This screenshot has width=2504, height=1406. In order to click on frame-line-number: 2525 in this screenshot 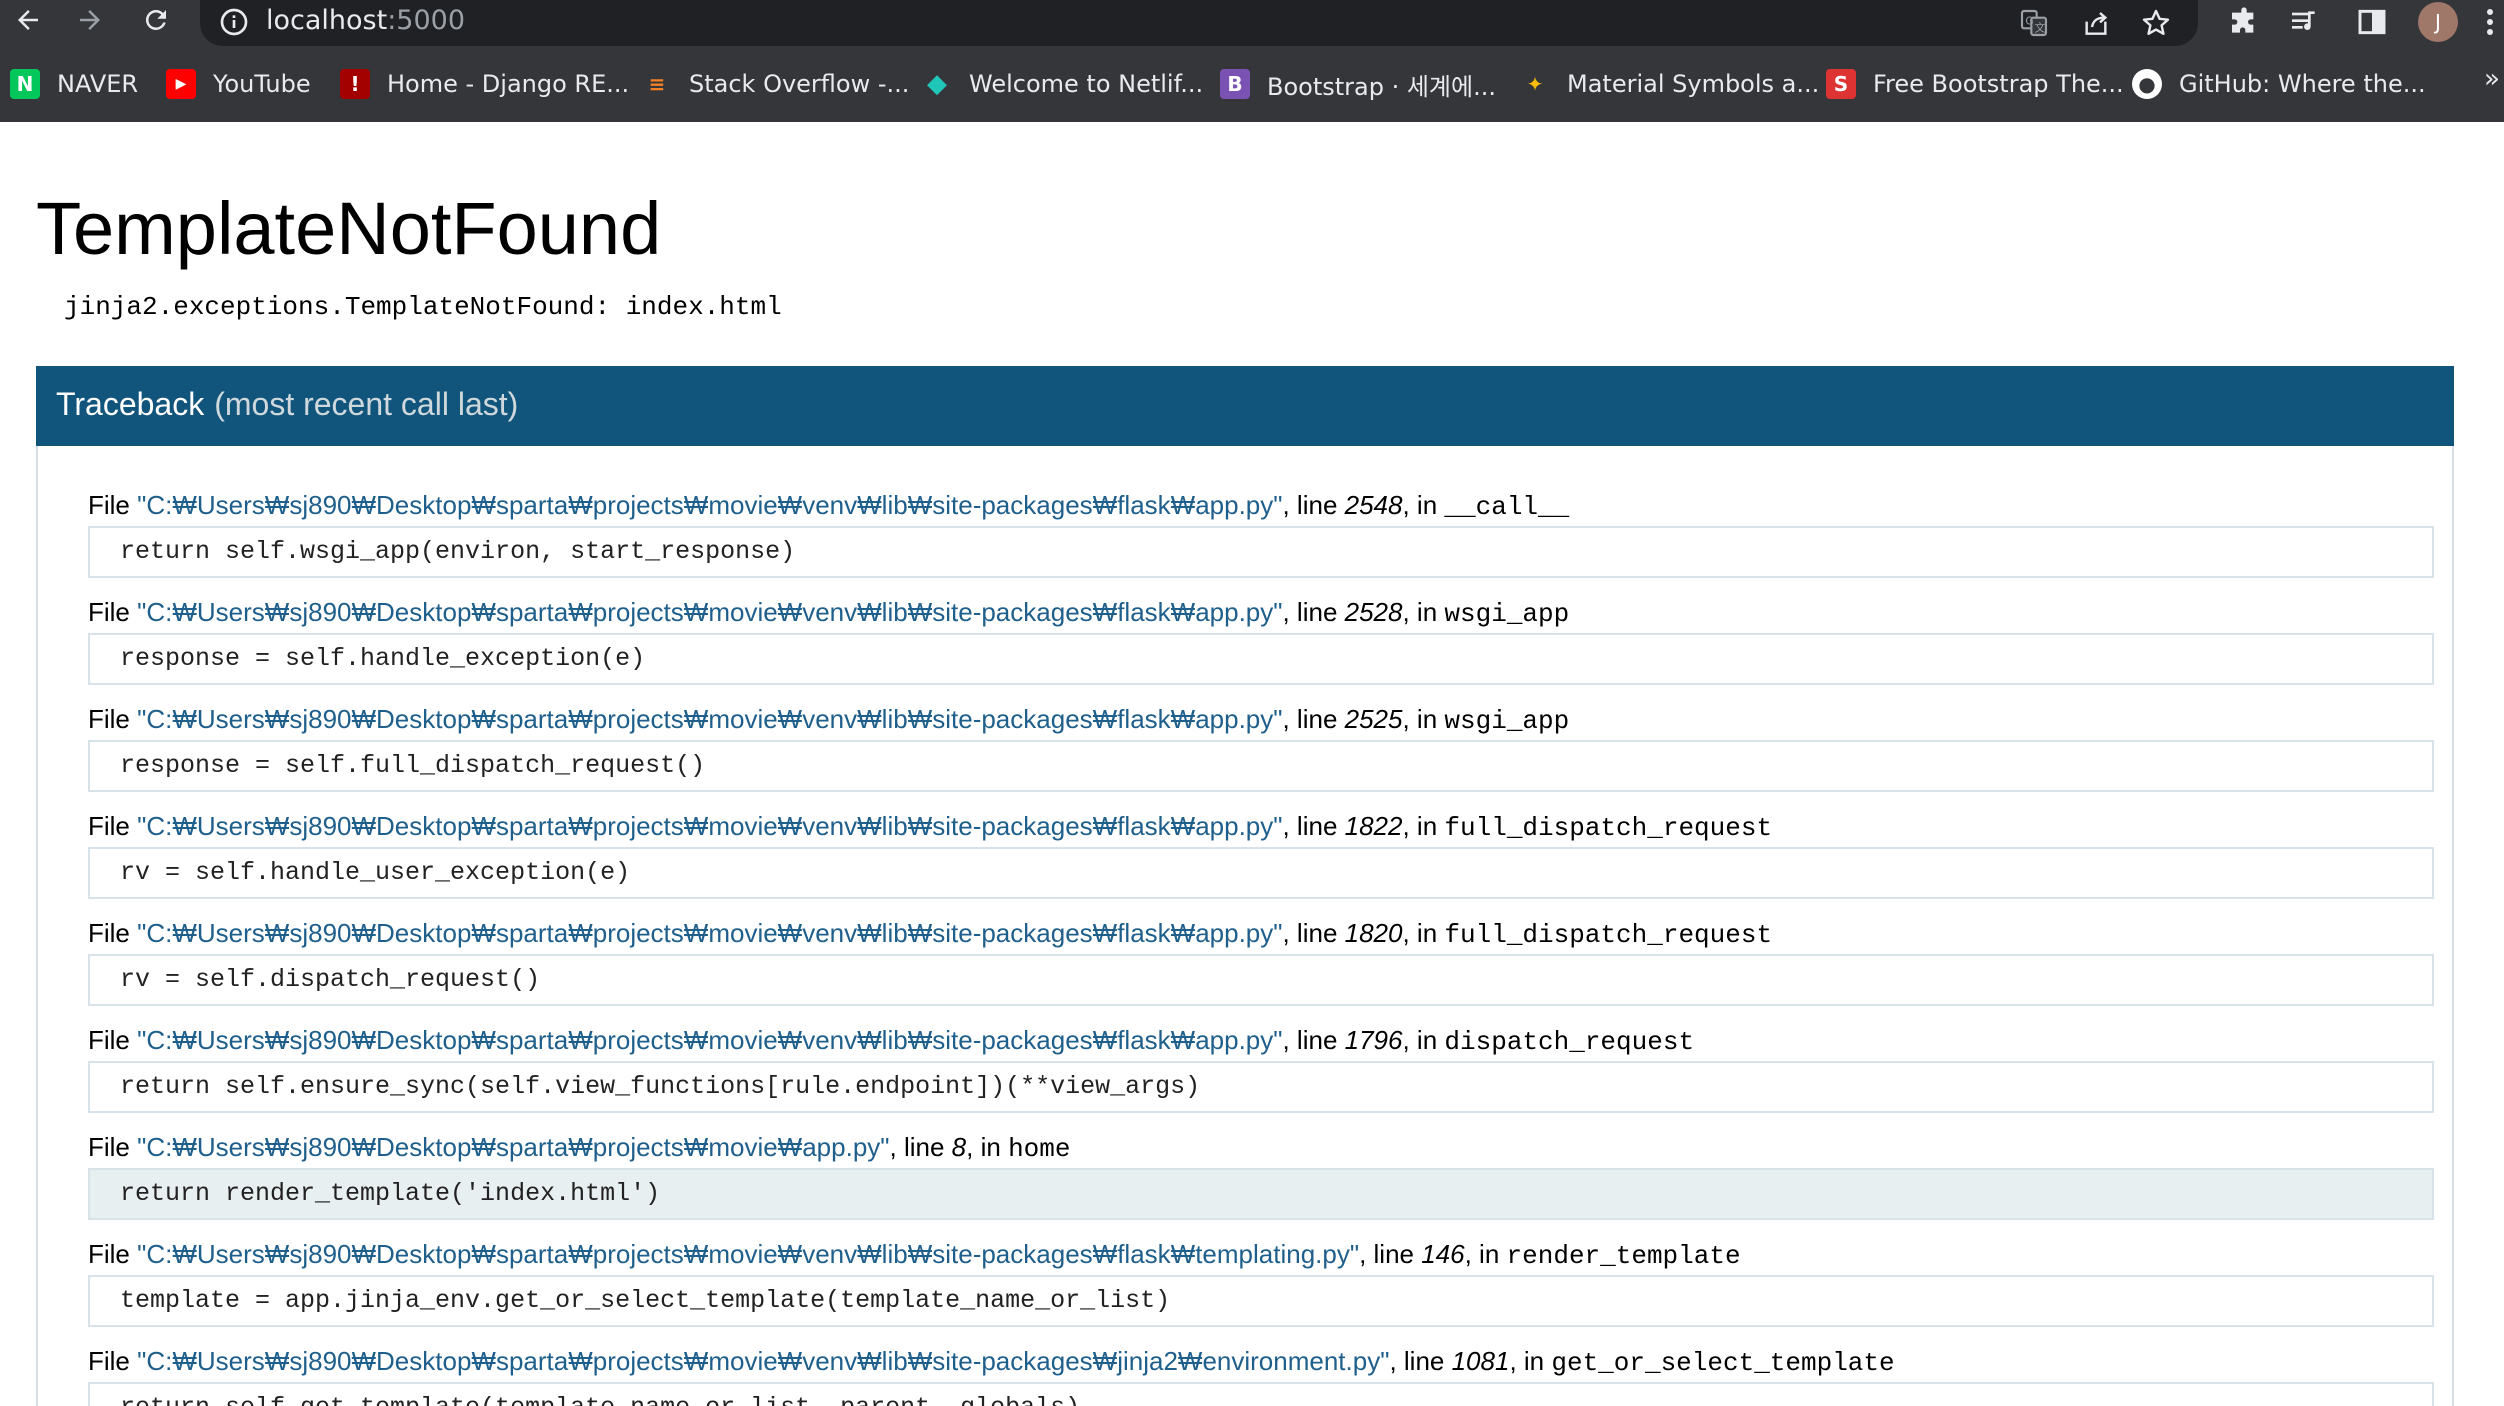, I will do `click(1373, 719)`.